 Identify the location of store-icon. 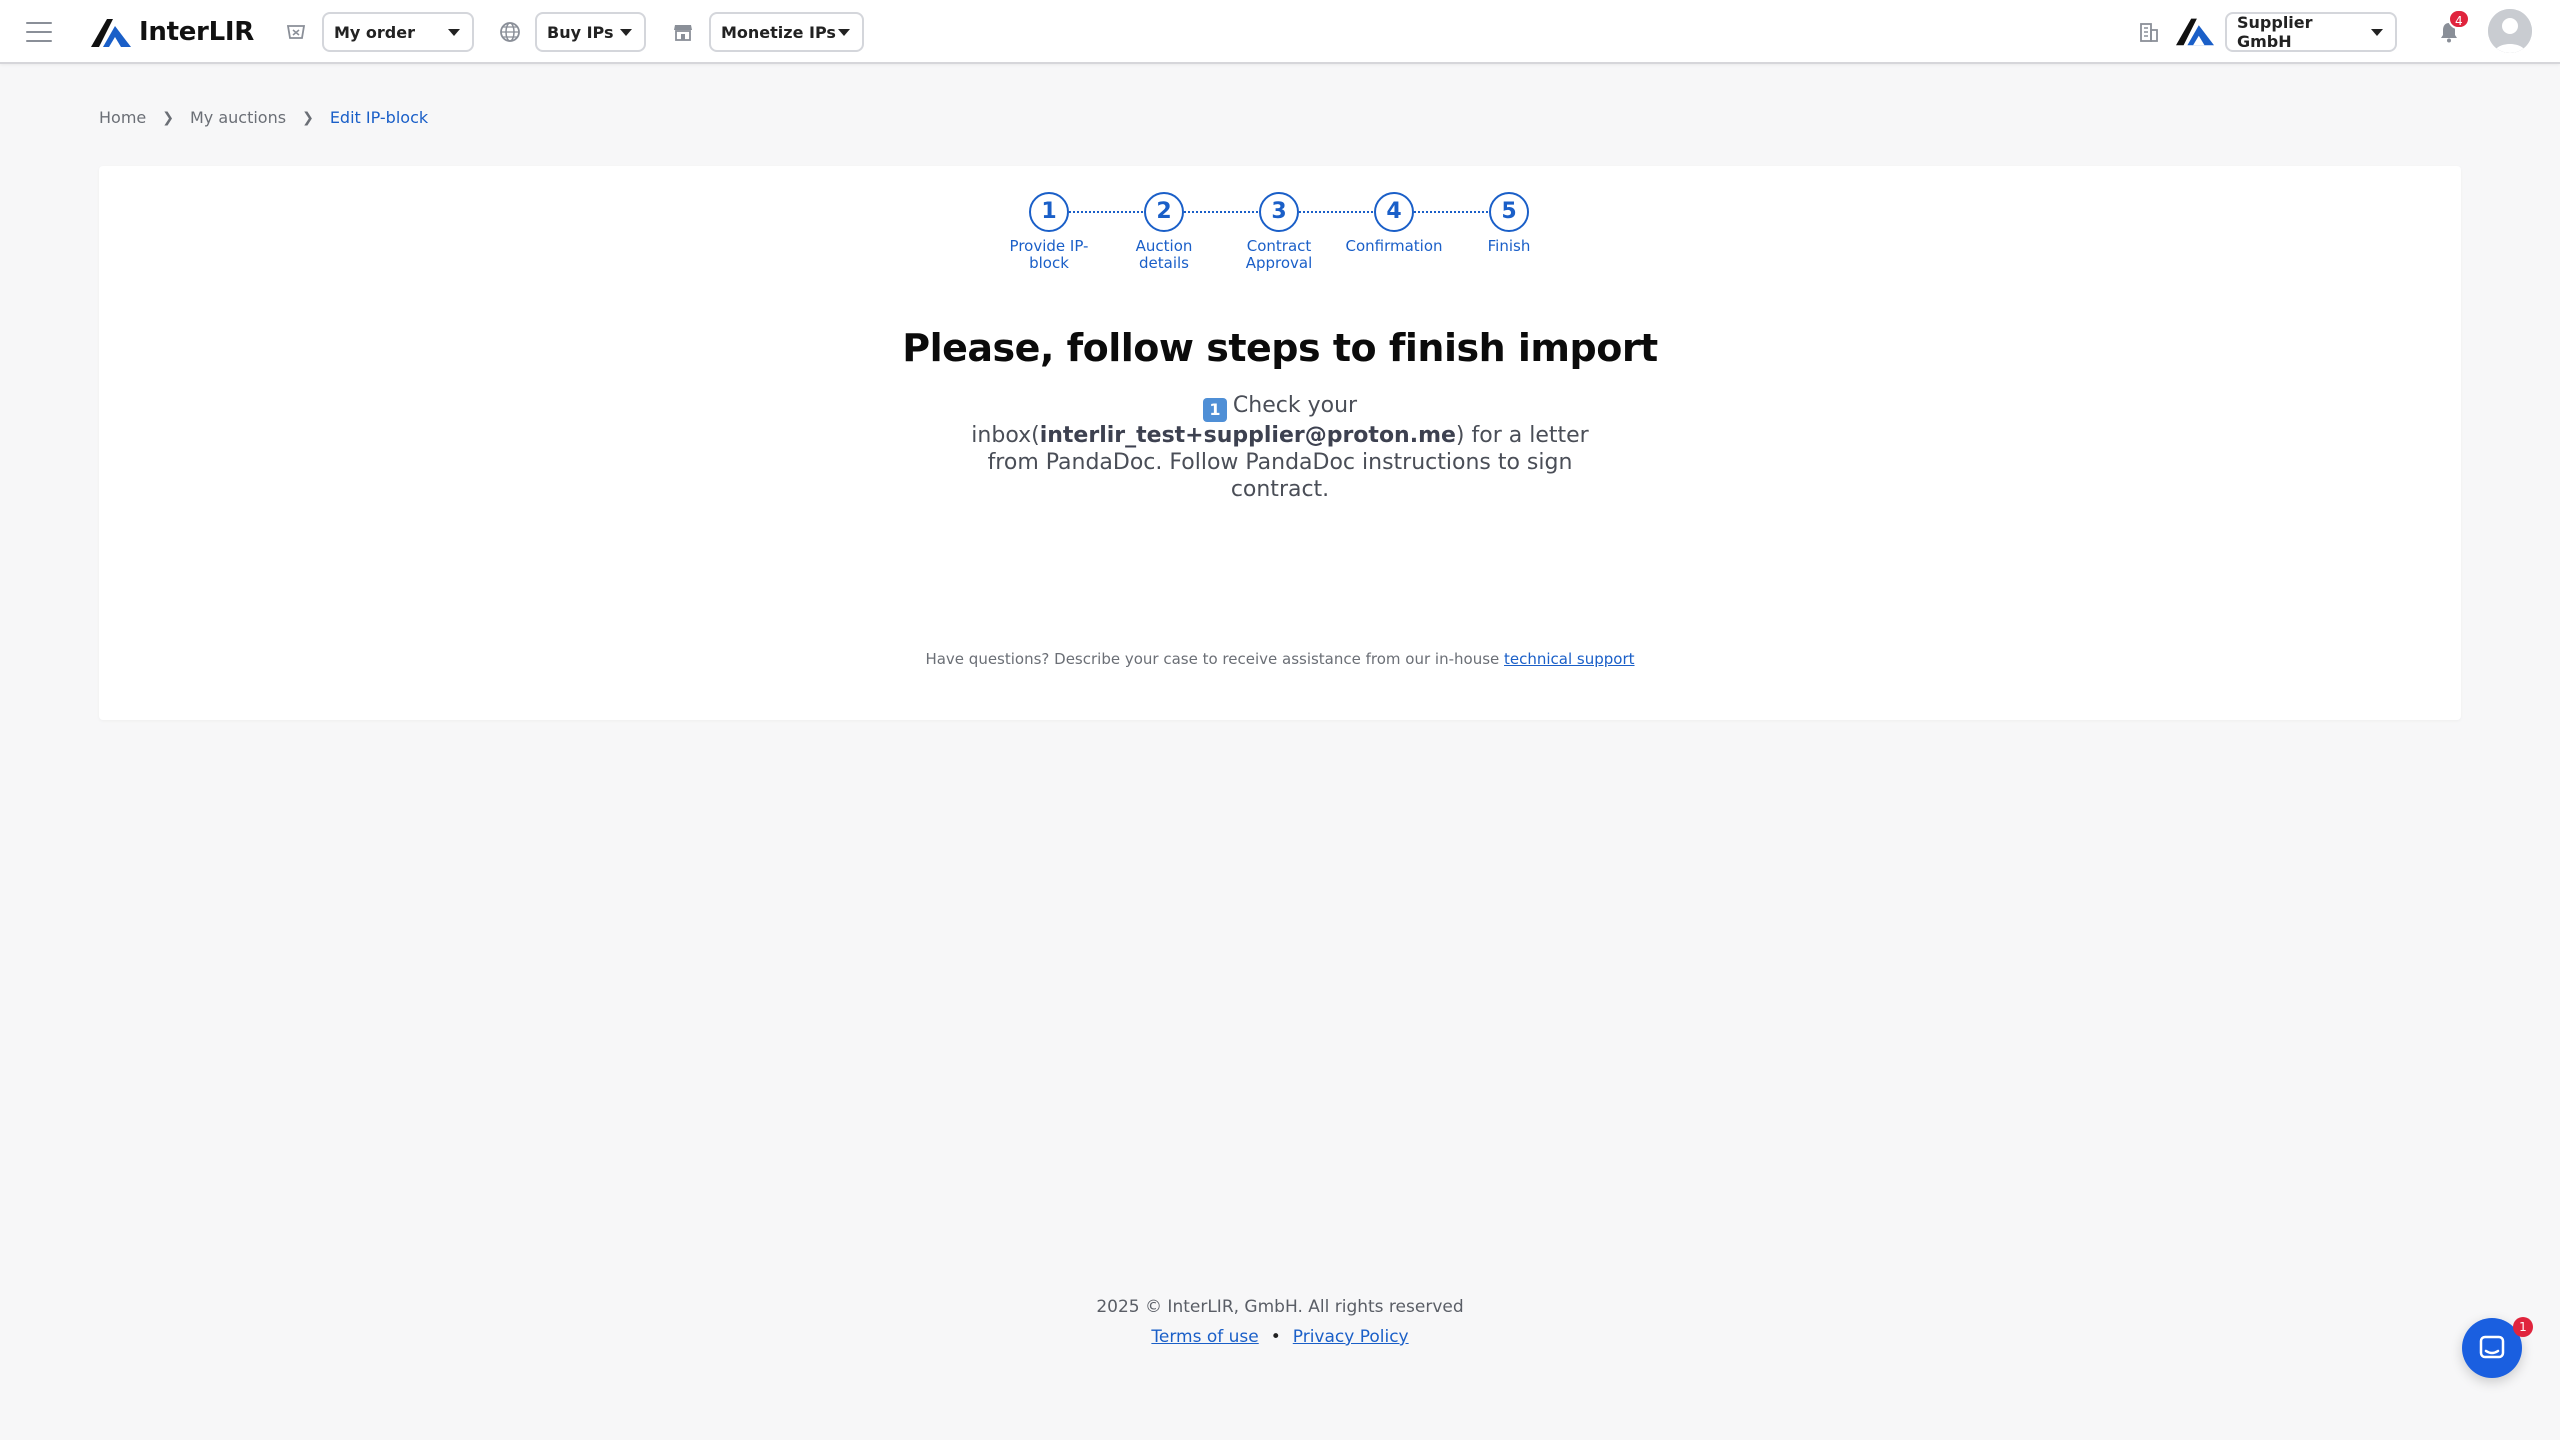
(683, 33).